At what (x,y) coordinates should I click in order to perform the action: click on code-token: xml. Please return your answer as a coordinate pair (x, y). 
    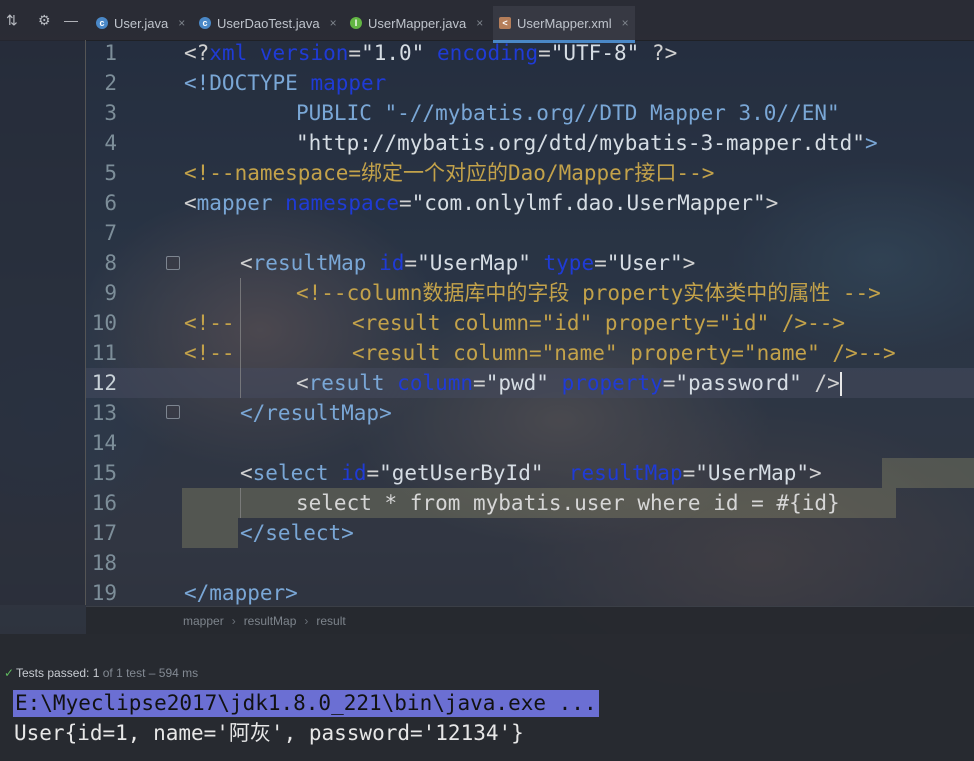
    Looking at the image, I should click on (228, 53).